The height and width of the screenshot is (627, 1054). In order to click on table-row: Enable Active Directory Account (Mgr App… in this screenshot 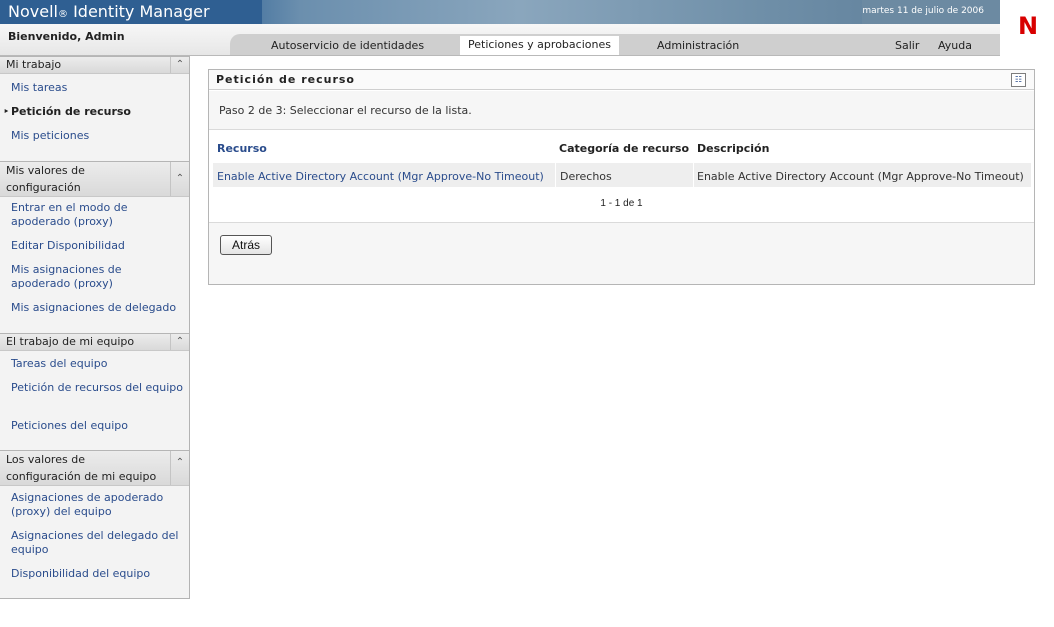, I will do `click(622, 175)`.